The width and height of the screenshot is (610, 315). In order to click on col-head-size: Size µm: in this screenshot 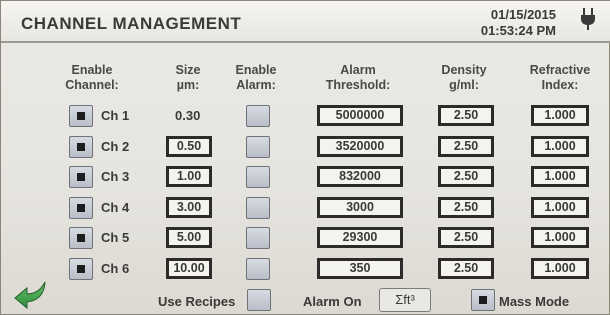, I will do `click(188, 78)`.